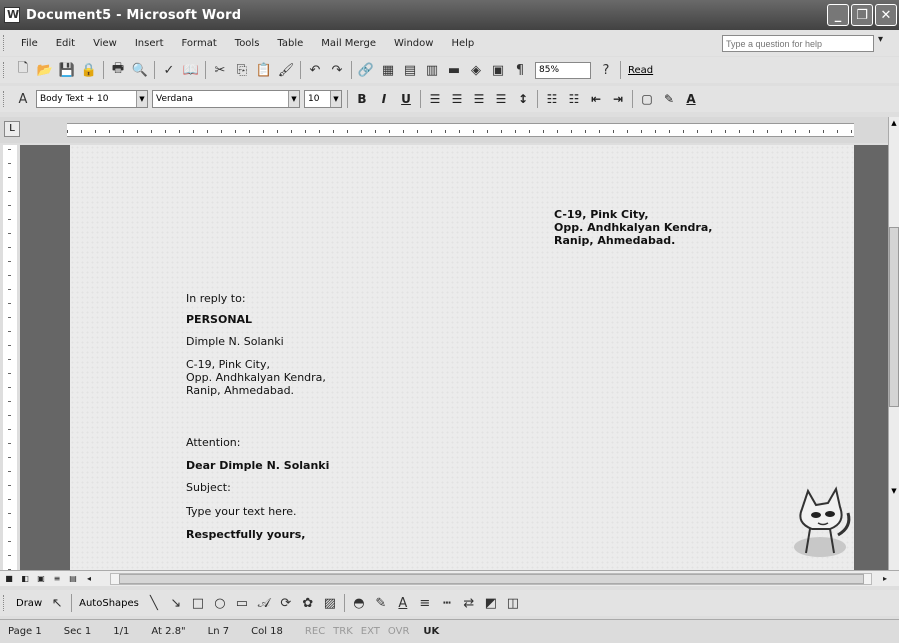  I want to click on permission-icon: 🔒, so click(89, 70).